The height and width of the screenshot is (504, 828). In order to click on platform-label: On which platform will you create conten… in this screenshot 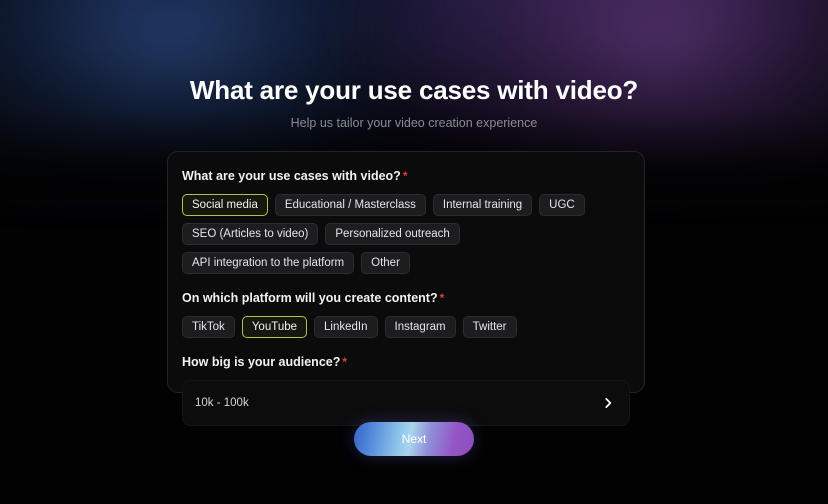, I will do `click(406, 298)`.